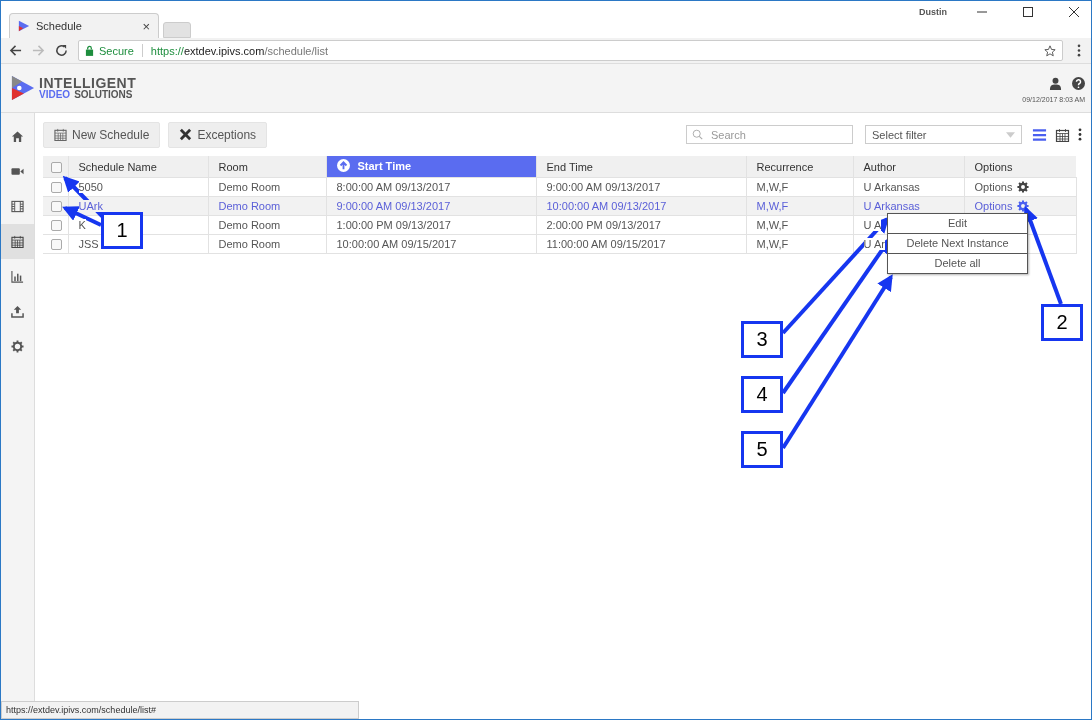 Image resolution: width=1092 pixels, height=720 pixels. Describe the element at coordinates (762, 394) in the screenshot. I see `callout-number: 4` at that location.